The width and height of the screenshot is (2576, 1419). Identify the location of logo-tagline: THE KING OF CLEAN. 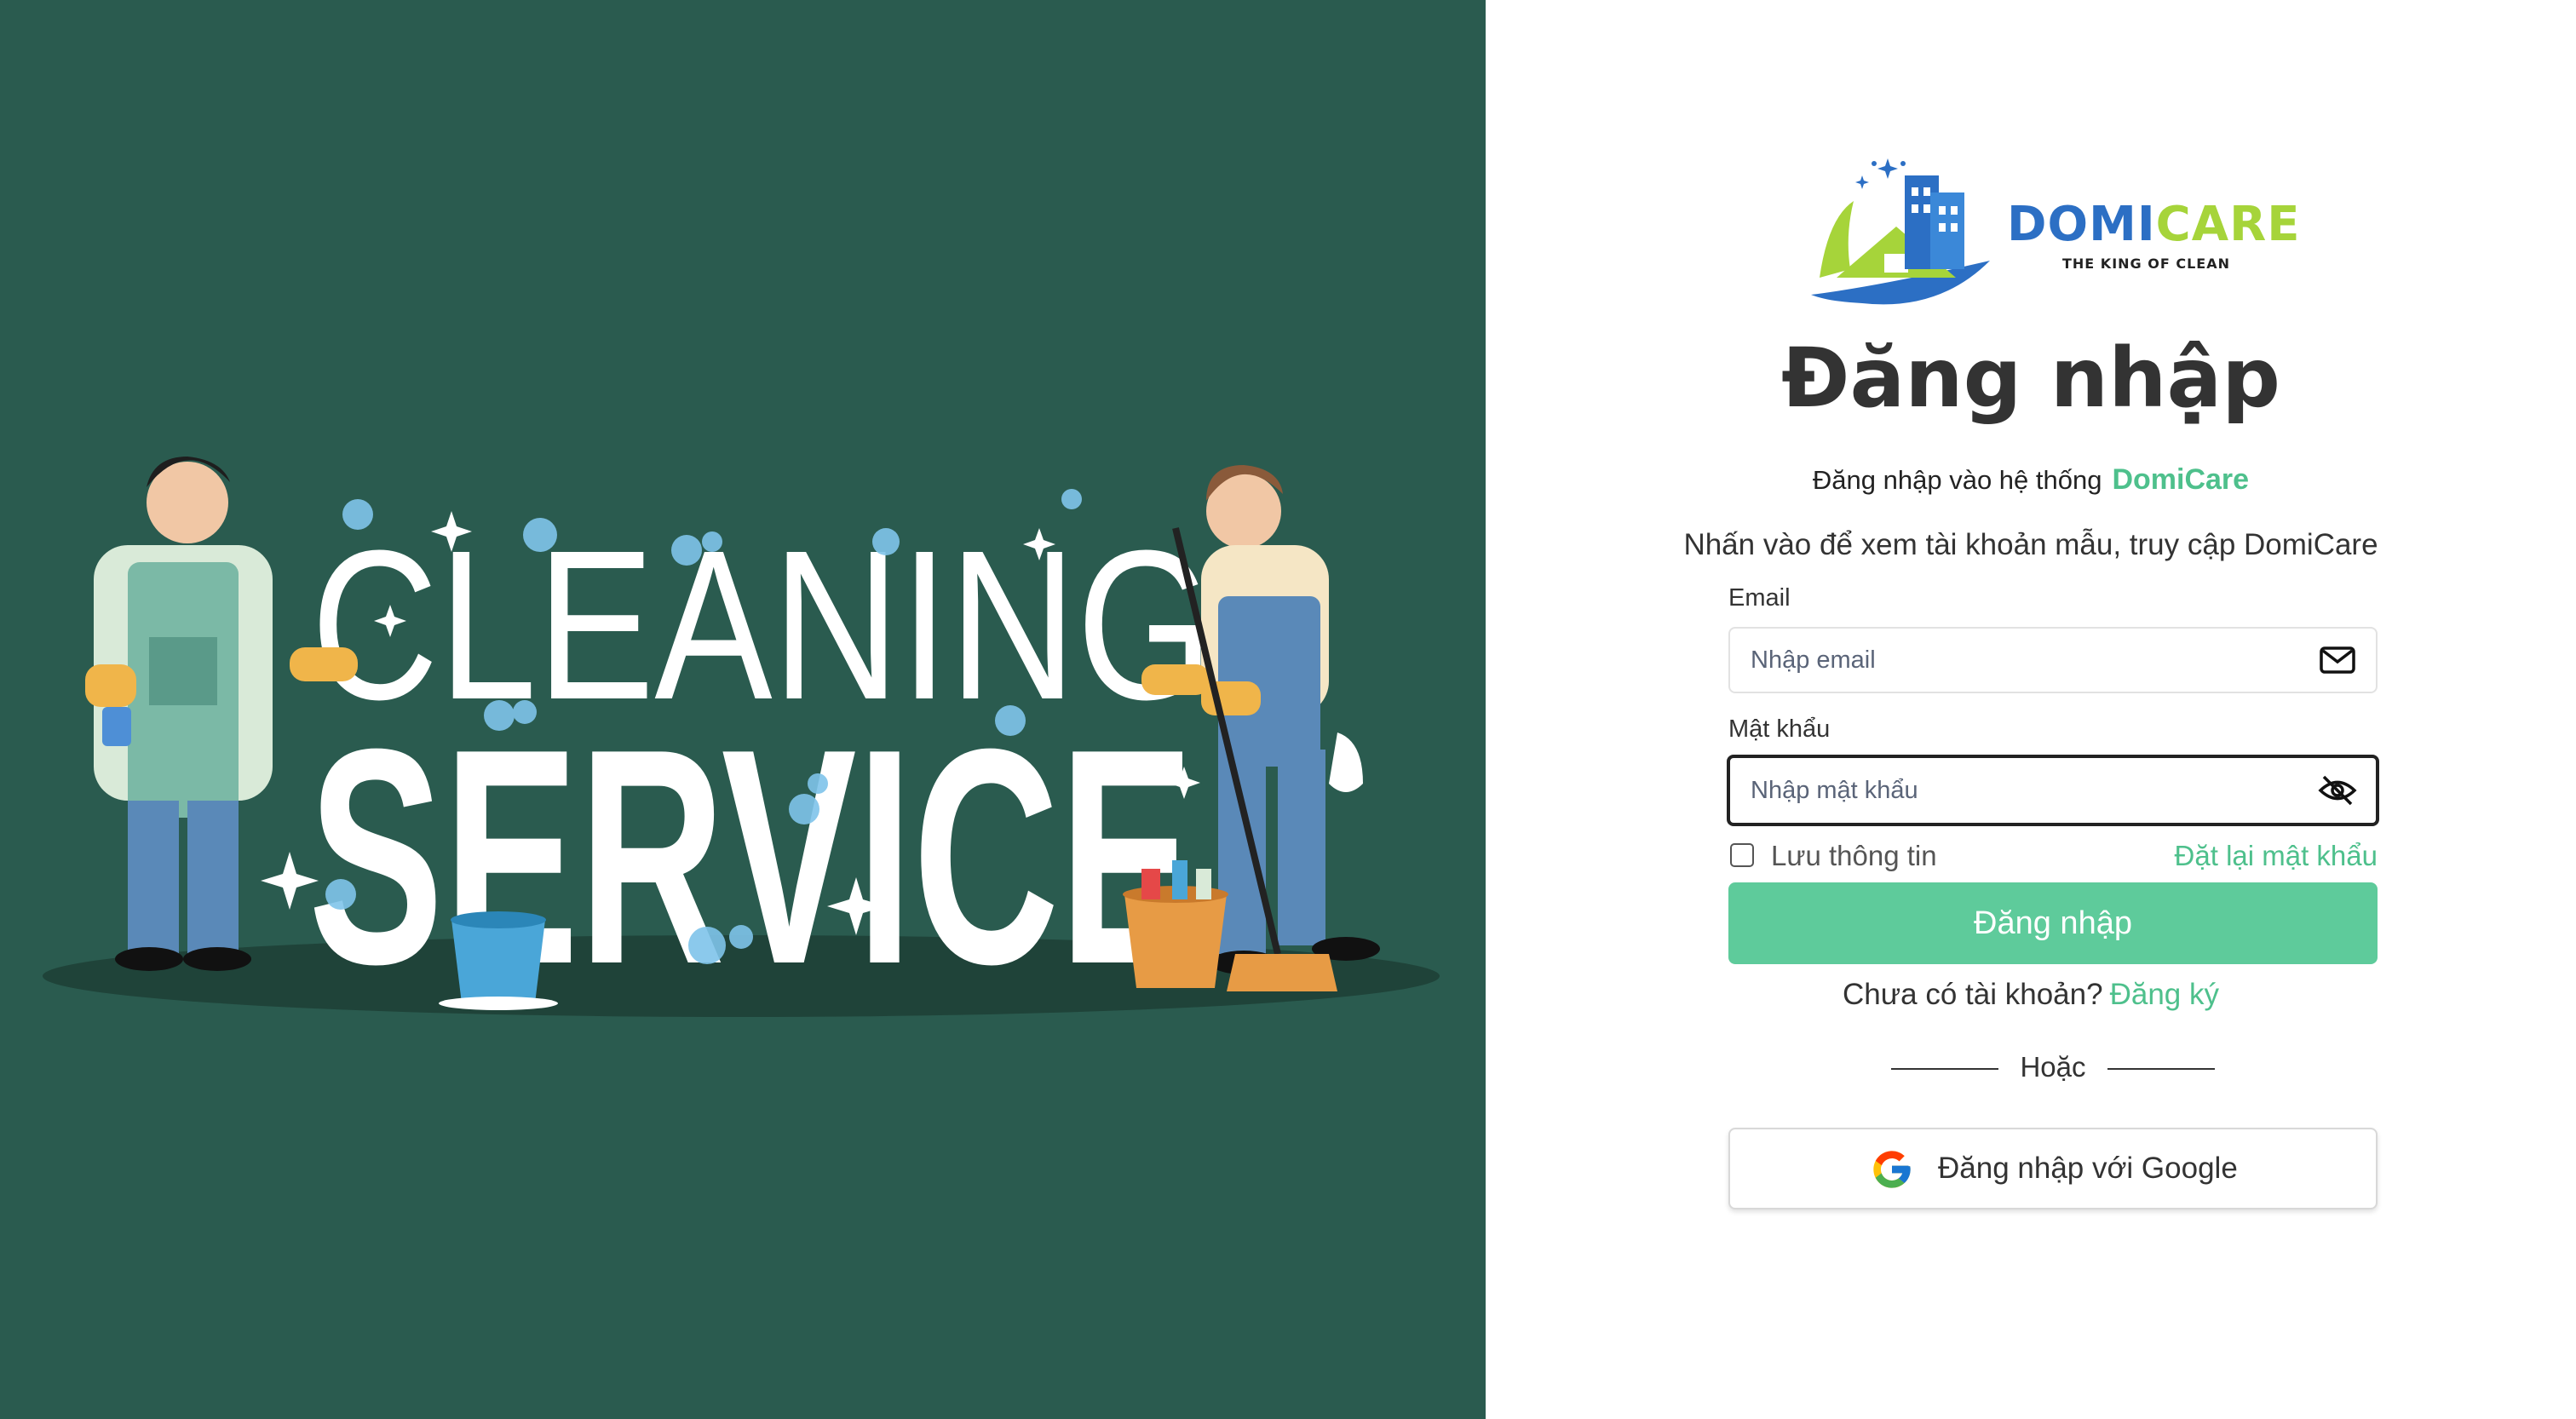
(2146, 264).